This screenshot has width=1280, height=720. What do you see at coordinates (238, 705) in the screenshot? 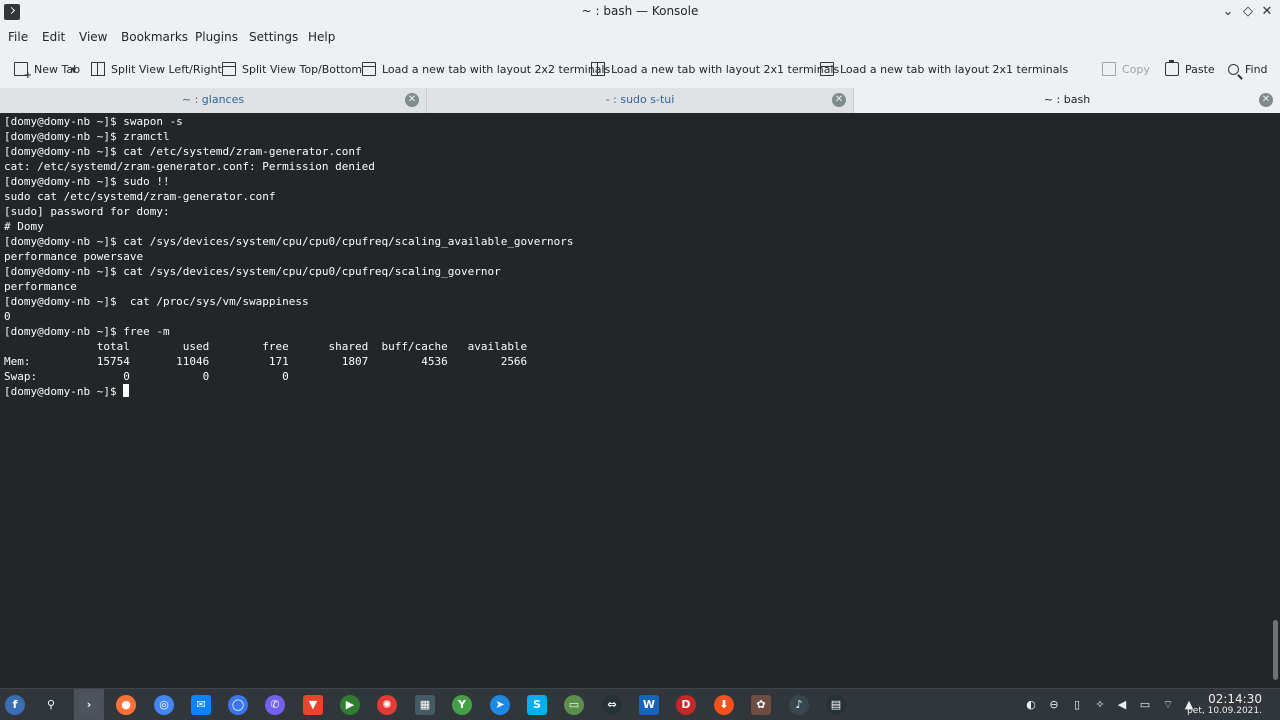
I see `signal-icon: ◯` at bounding box center [238, 705].